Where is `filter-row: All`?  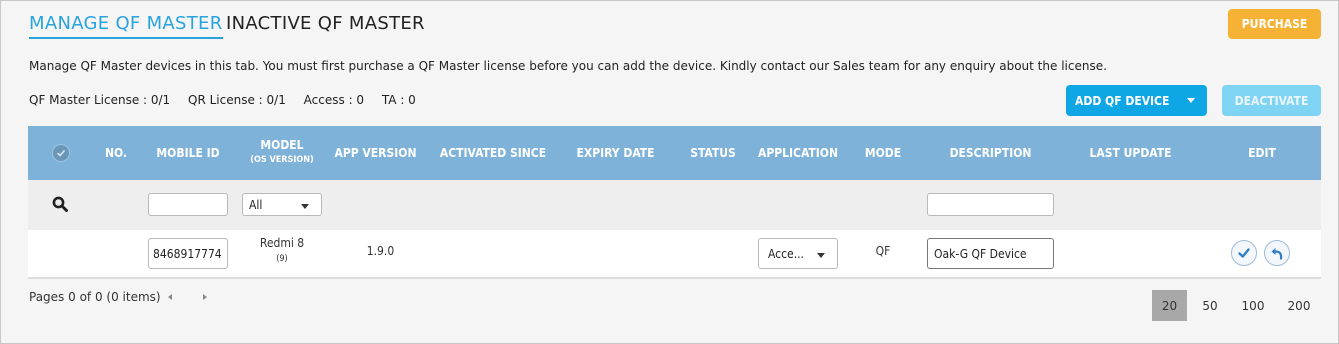
filter-row: All is located at coordinates (674, 205).